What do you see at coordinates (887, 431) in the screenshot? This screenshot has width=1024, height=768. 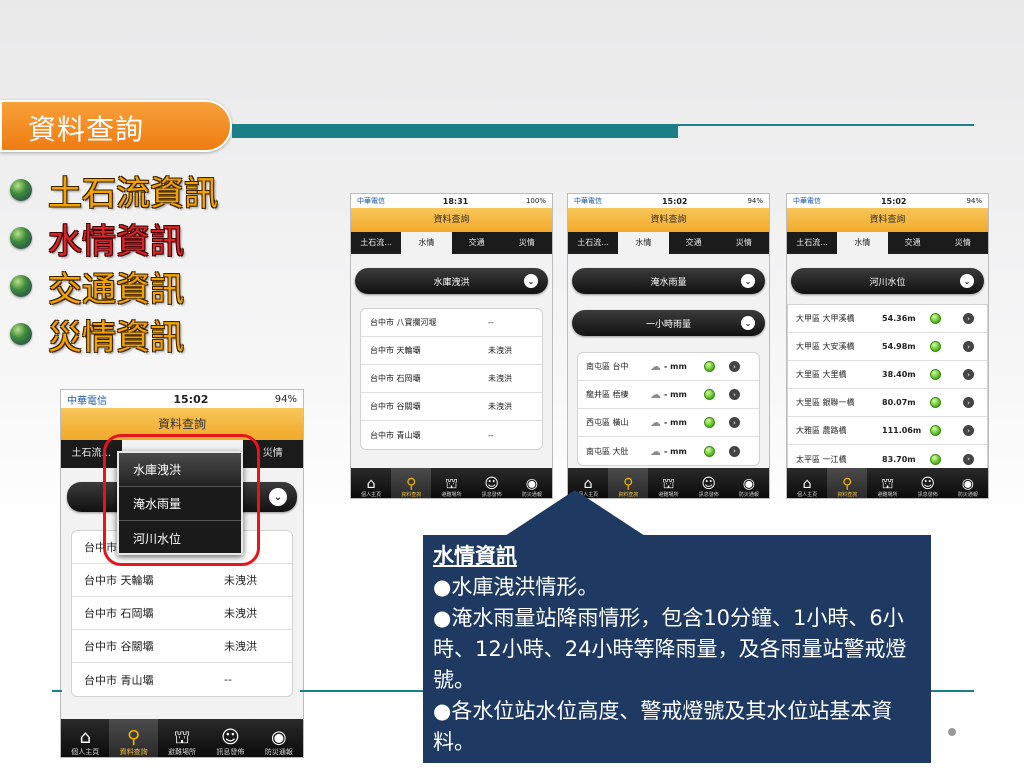 I see `list-item: 大雅區 農路橋 111.06m ›` at bounding box center [887, 431].